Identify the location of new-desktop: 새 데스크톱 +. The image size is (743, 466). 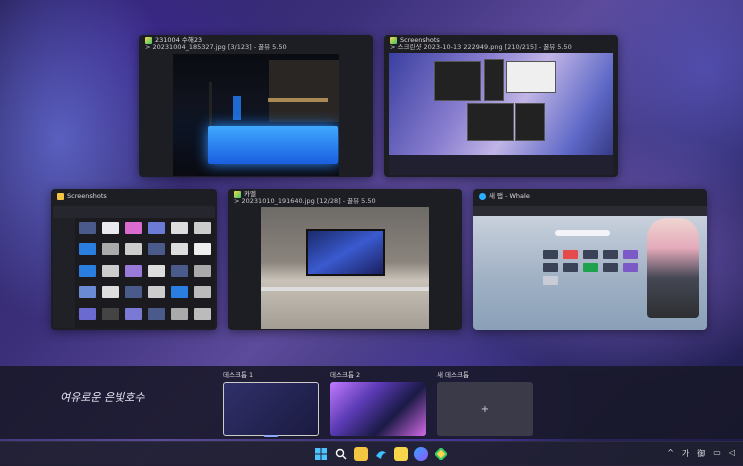
(485, 403).